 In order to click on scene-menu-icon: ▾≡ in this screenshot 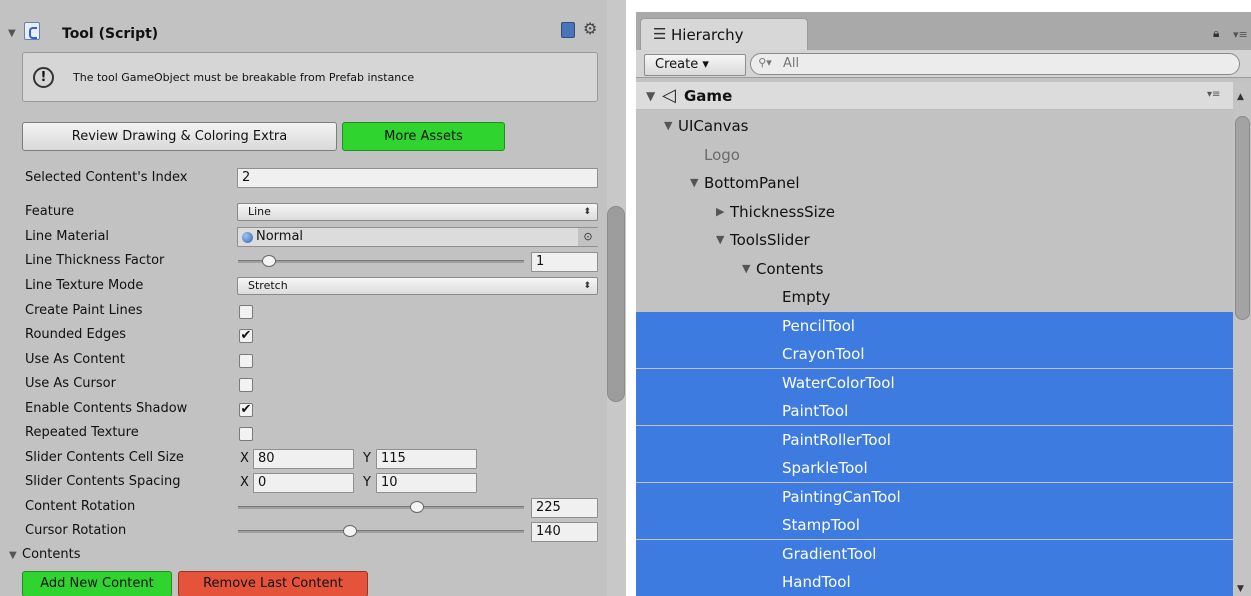, I will do `click(1213, 94)`.